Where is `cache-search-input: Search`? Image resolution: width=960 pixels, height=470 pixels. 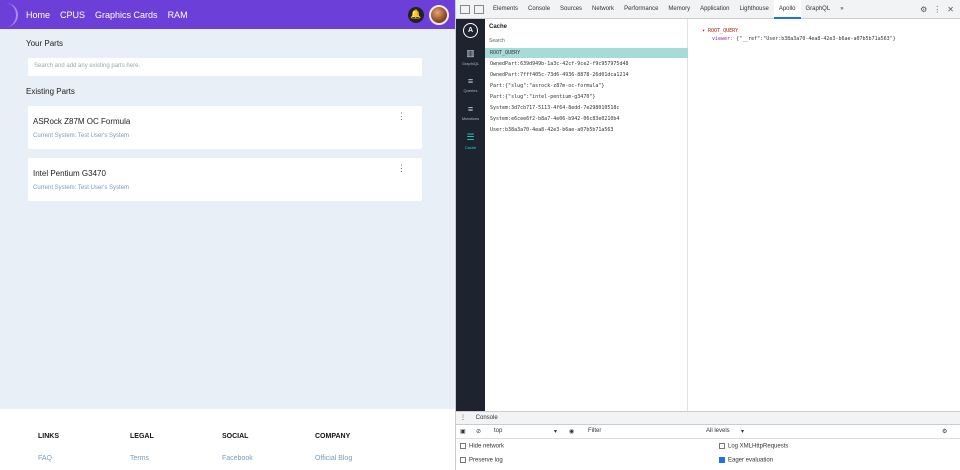
cache-search-input: Search is located at coordinates (586, 42).